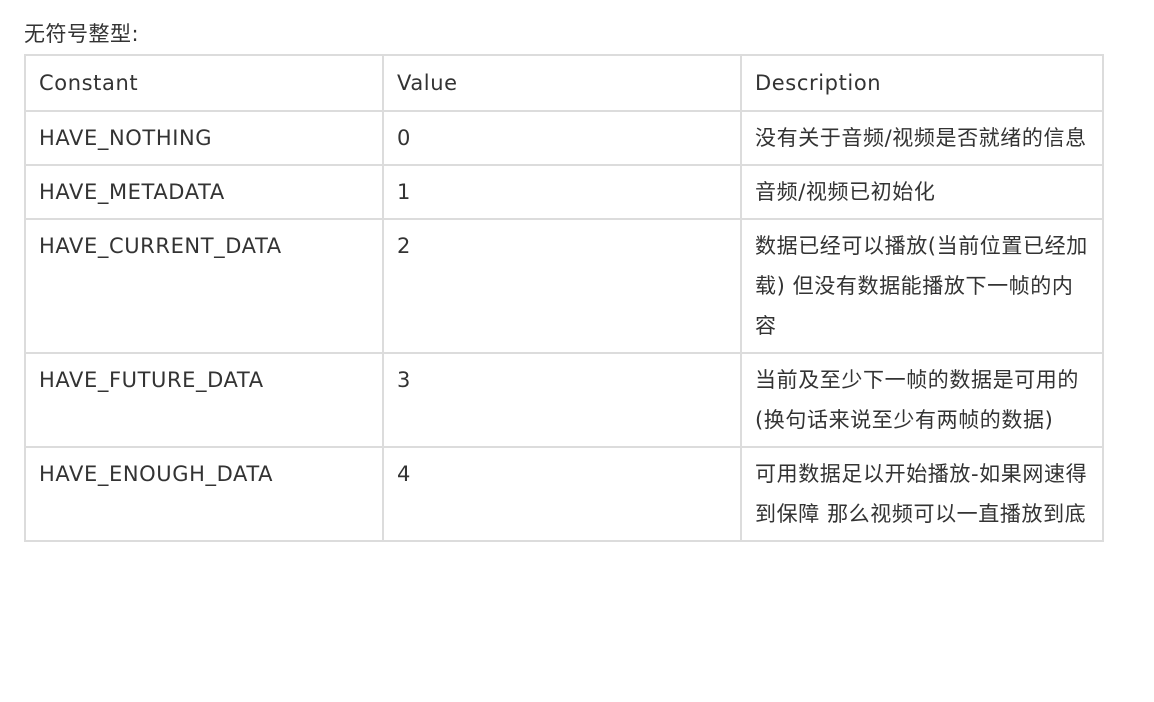 Image resolution: width=1154 pixels, height=702 pixels. I want to click on constant-cell: HAVE_NOTHING, so click(204, 138).